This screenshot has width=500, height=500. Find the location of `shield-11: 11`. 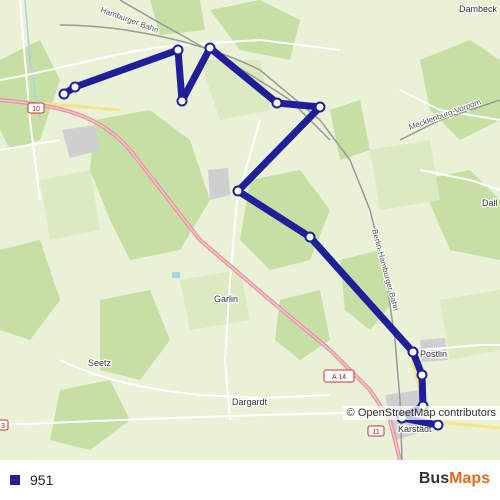

shield-11: 11 is located at coordinates (376, 431).